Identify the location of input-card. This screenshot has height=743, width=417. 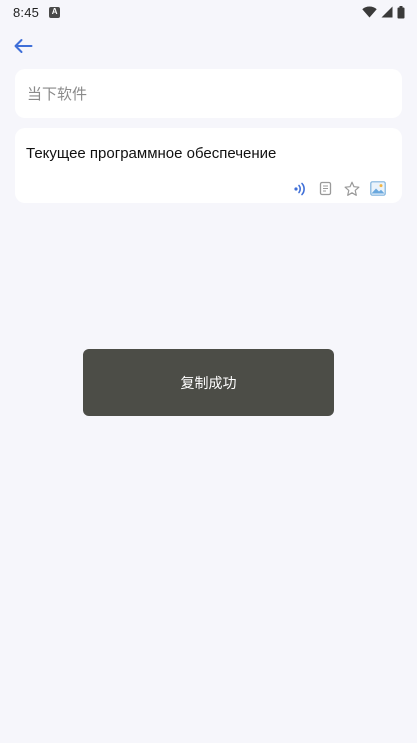
(208, 93).